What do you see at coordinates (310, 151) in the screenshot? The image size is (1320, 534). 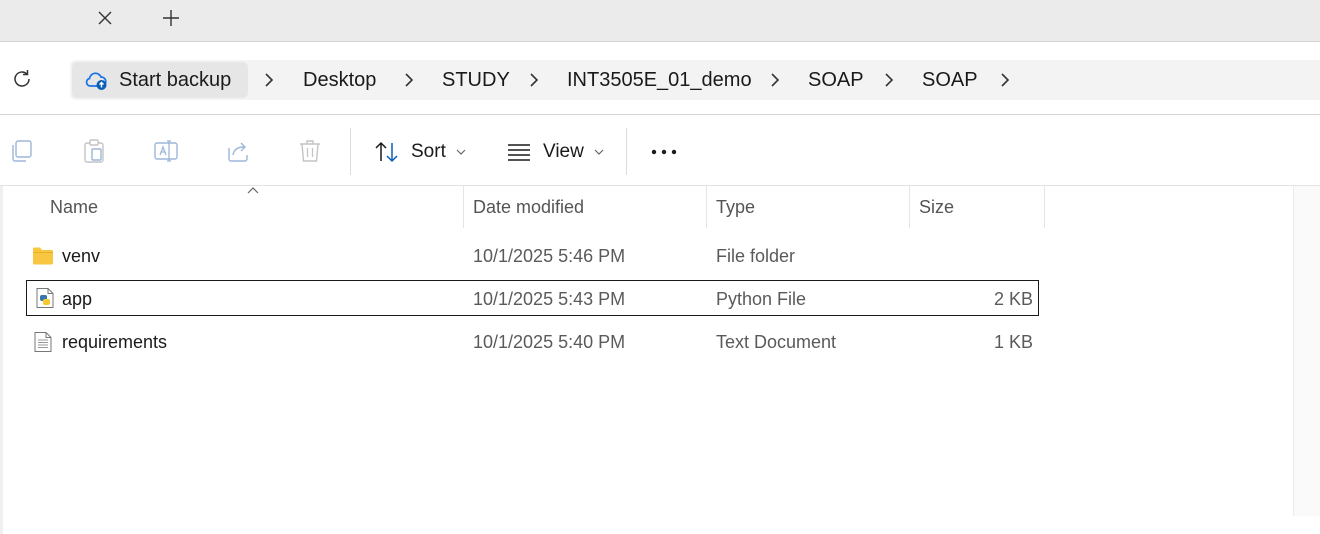 I see `delete-icon` at bounding box center [310, 151].